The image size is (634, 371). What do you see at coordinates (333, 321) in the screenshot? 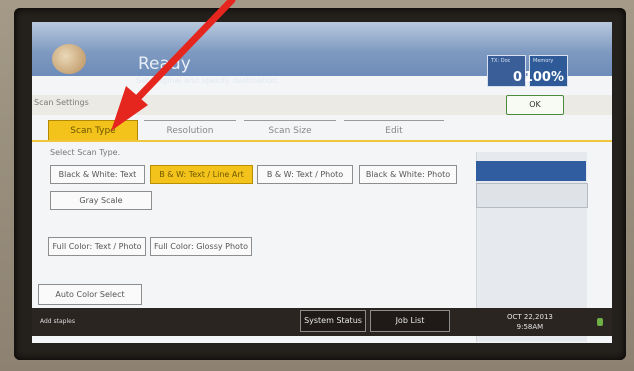
I see `system-status-button: System Status` at bounding box center [333, 321].